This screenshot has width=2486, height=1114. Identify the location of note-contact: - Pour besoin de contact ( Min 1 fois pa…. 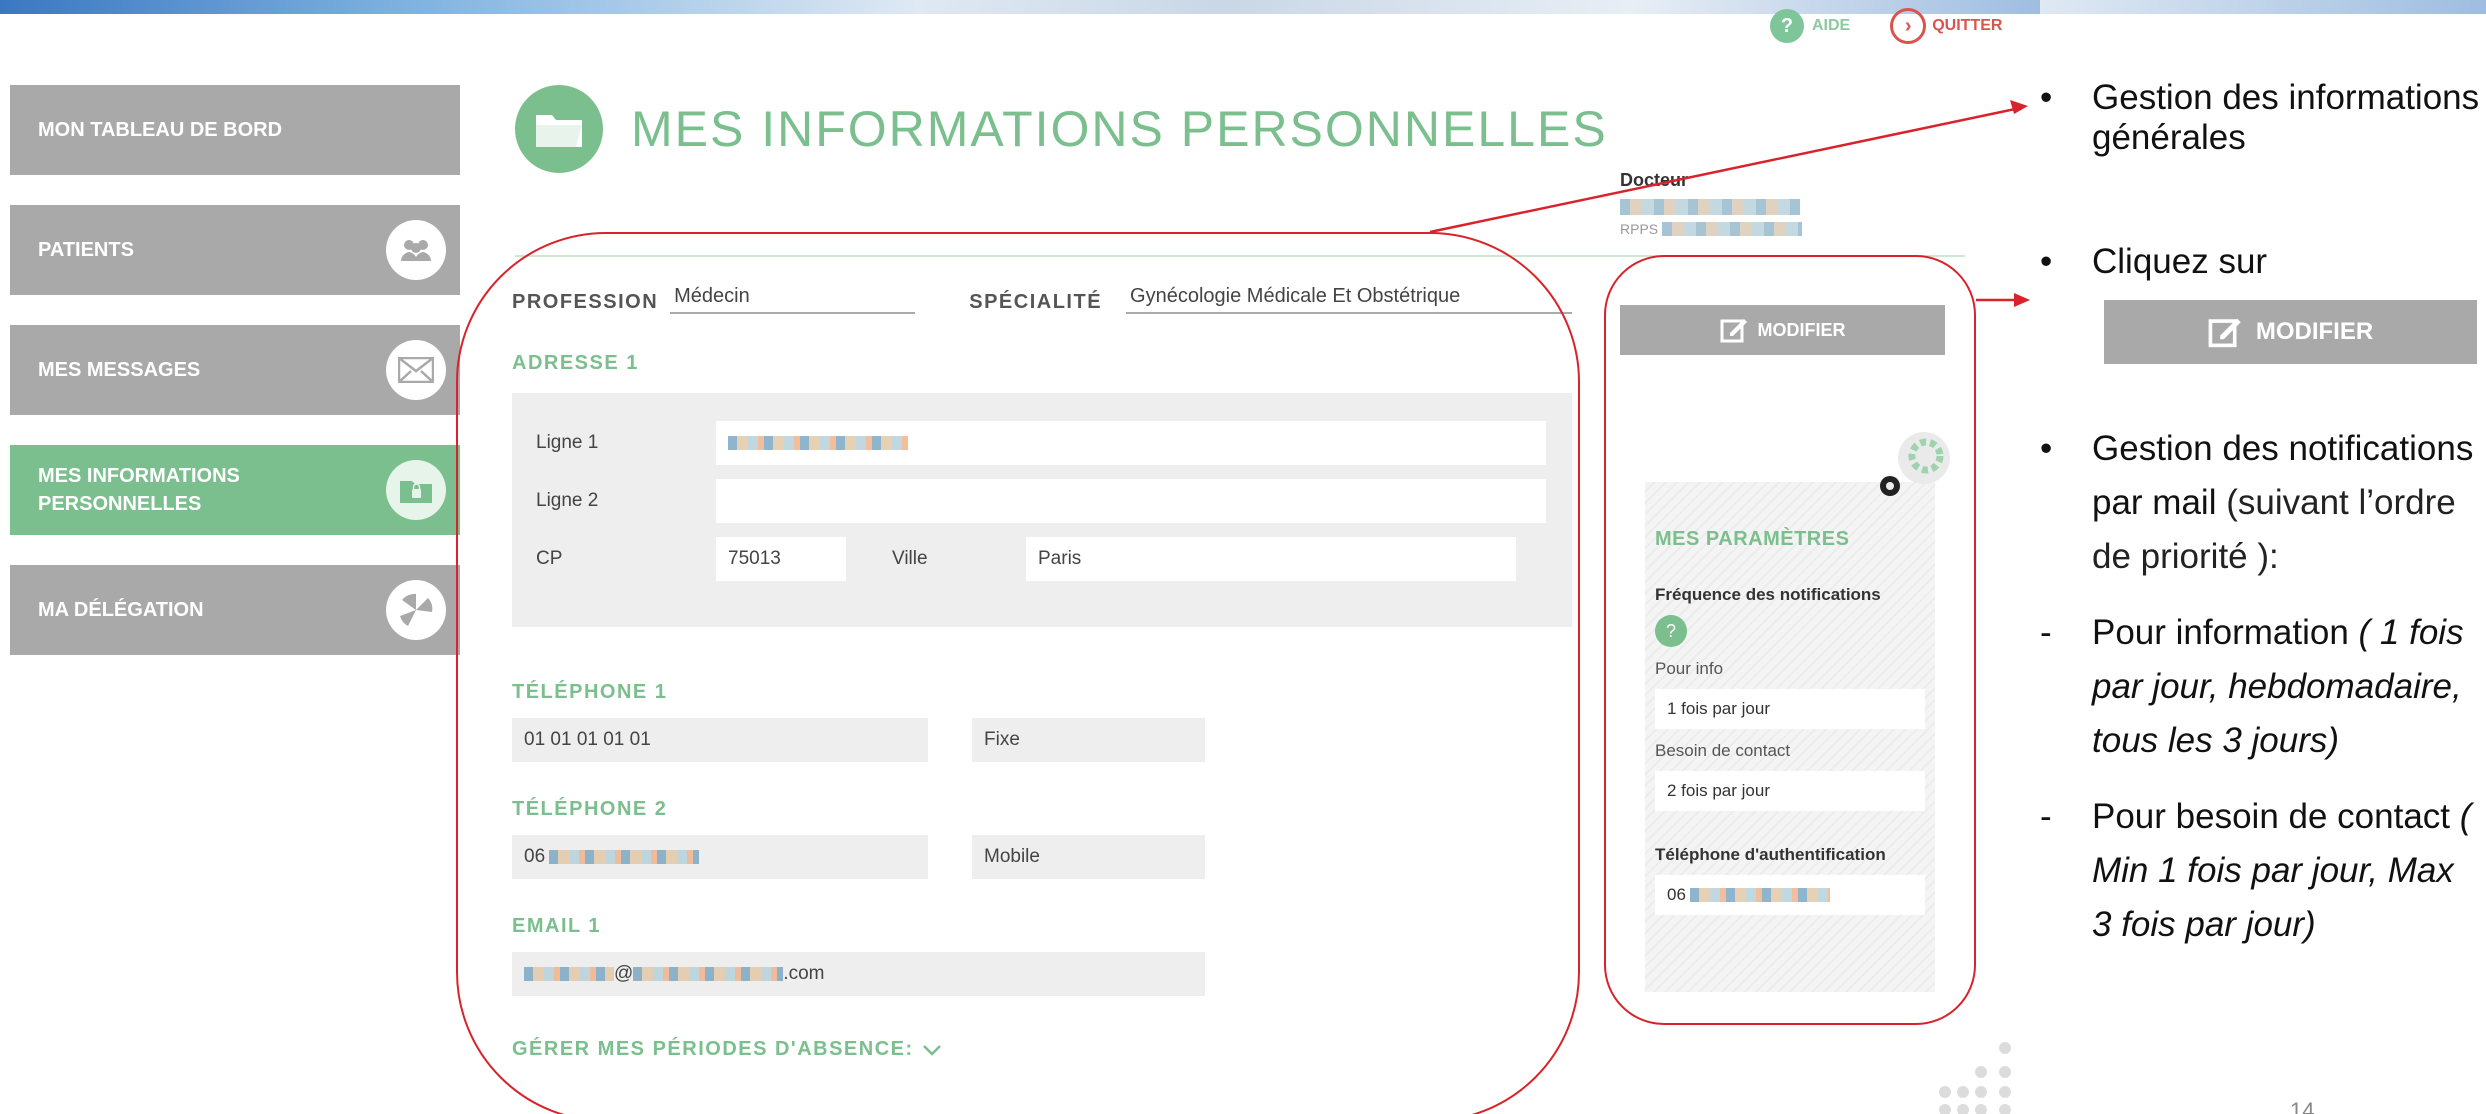
(2256, 870).